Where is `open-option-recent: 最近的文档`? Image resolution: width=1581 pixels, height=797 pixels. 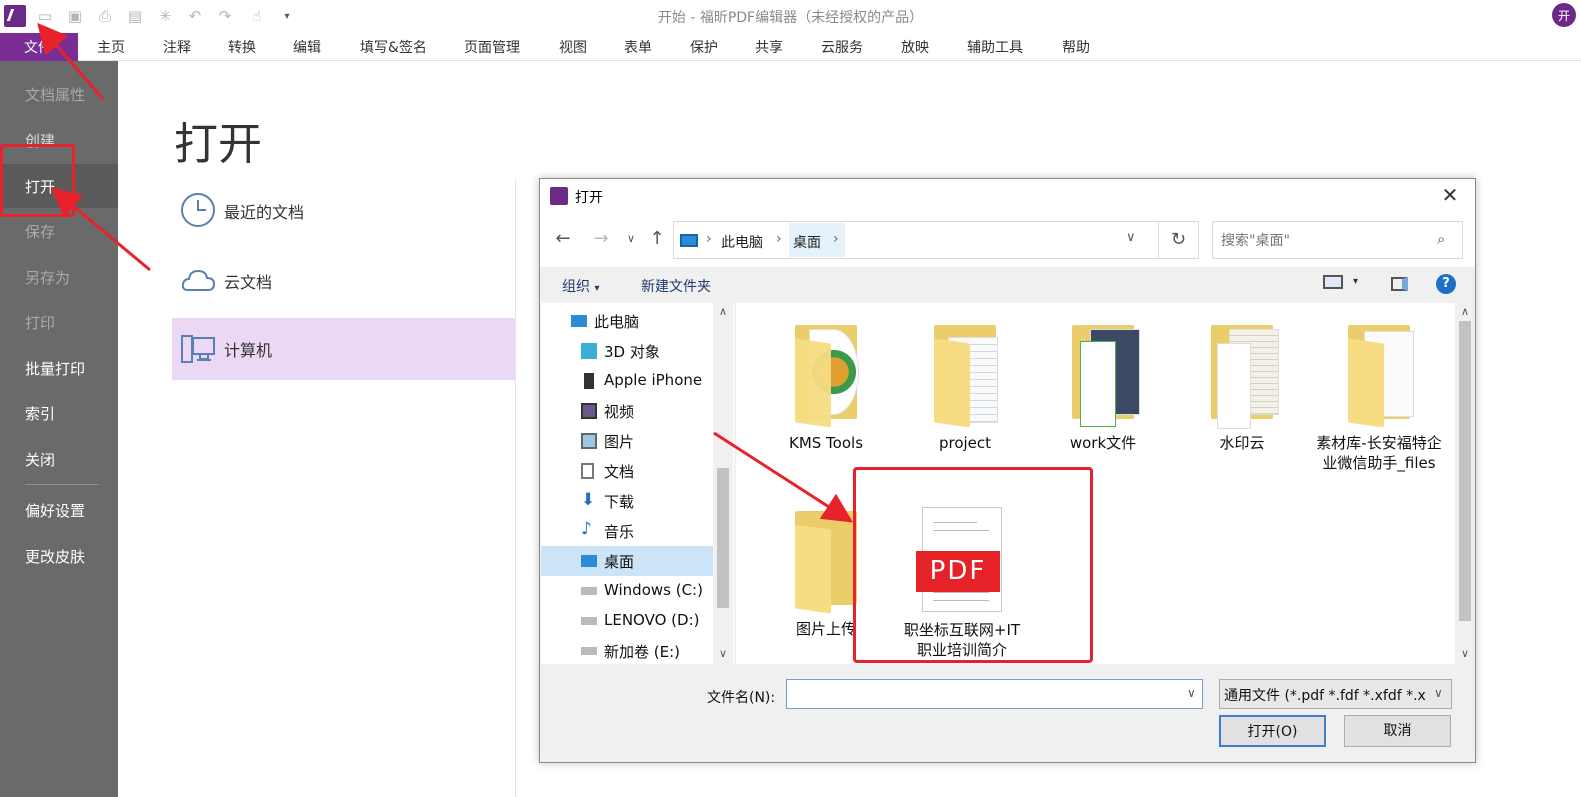 open-option-recent: 最近的文档 is located at coordinates (343, 211).